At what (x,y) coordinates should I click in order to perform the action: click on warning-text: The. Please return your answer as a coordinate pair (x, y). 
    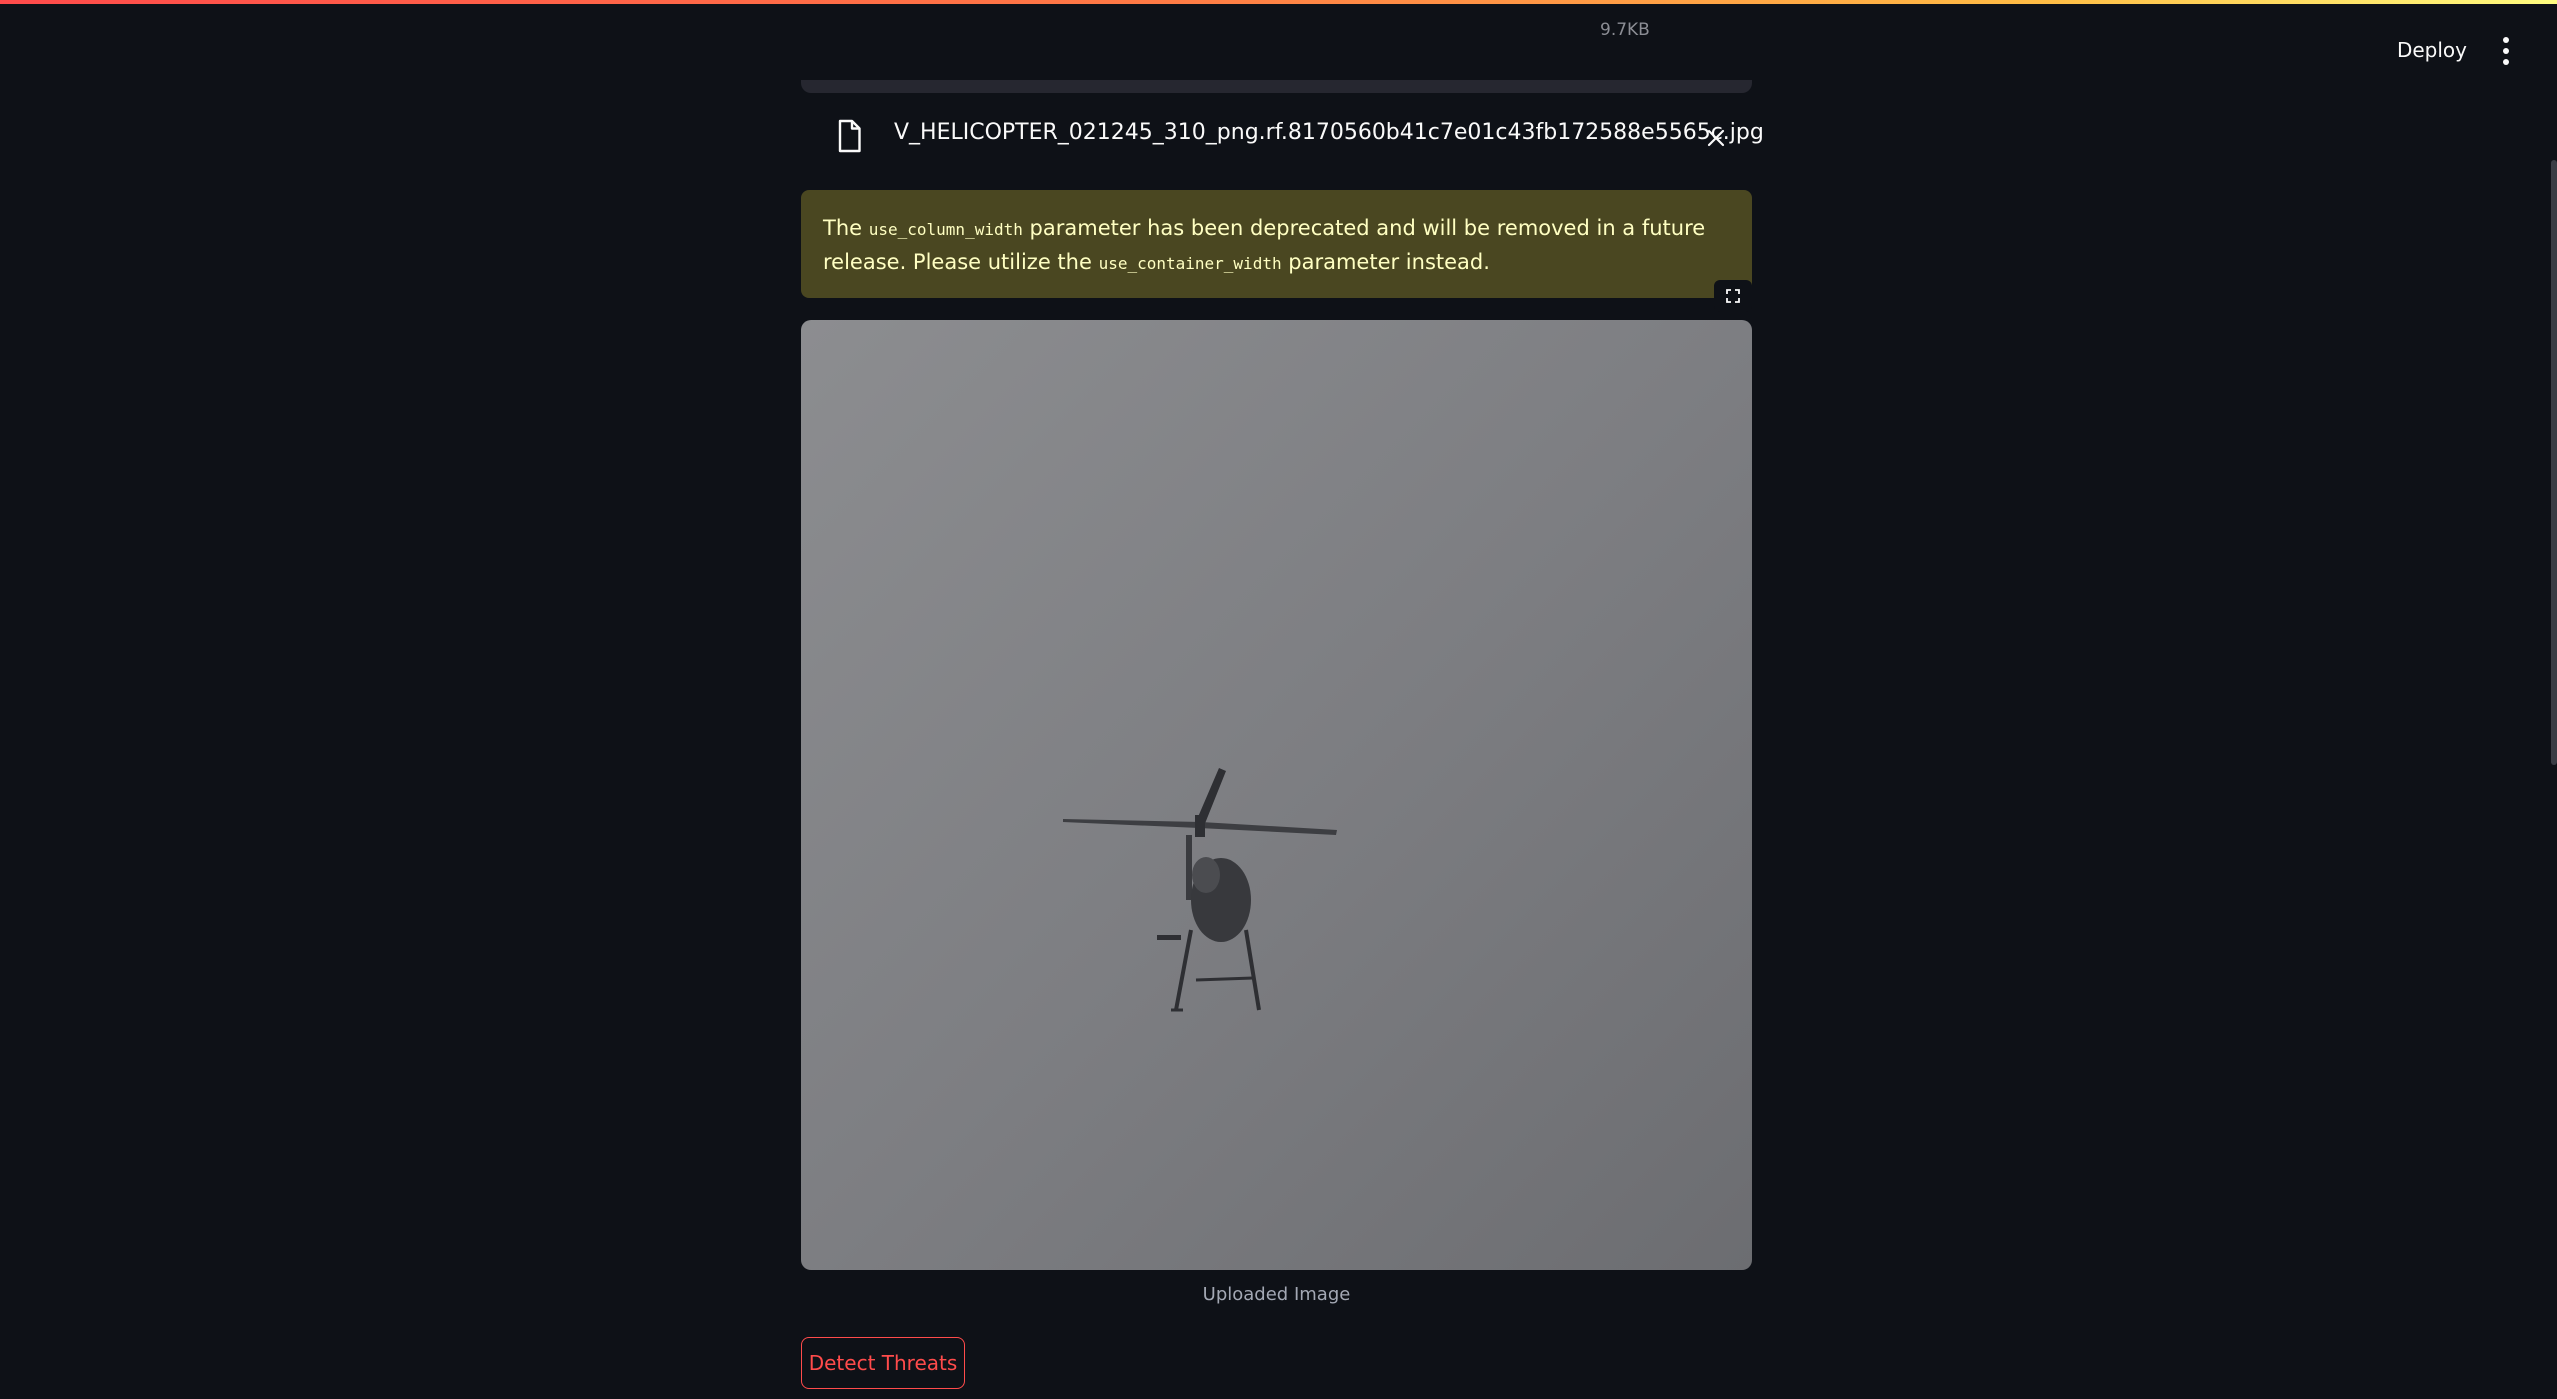
    Looking at the image, I should click on (846, 228).